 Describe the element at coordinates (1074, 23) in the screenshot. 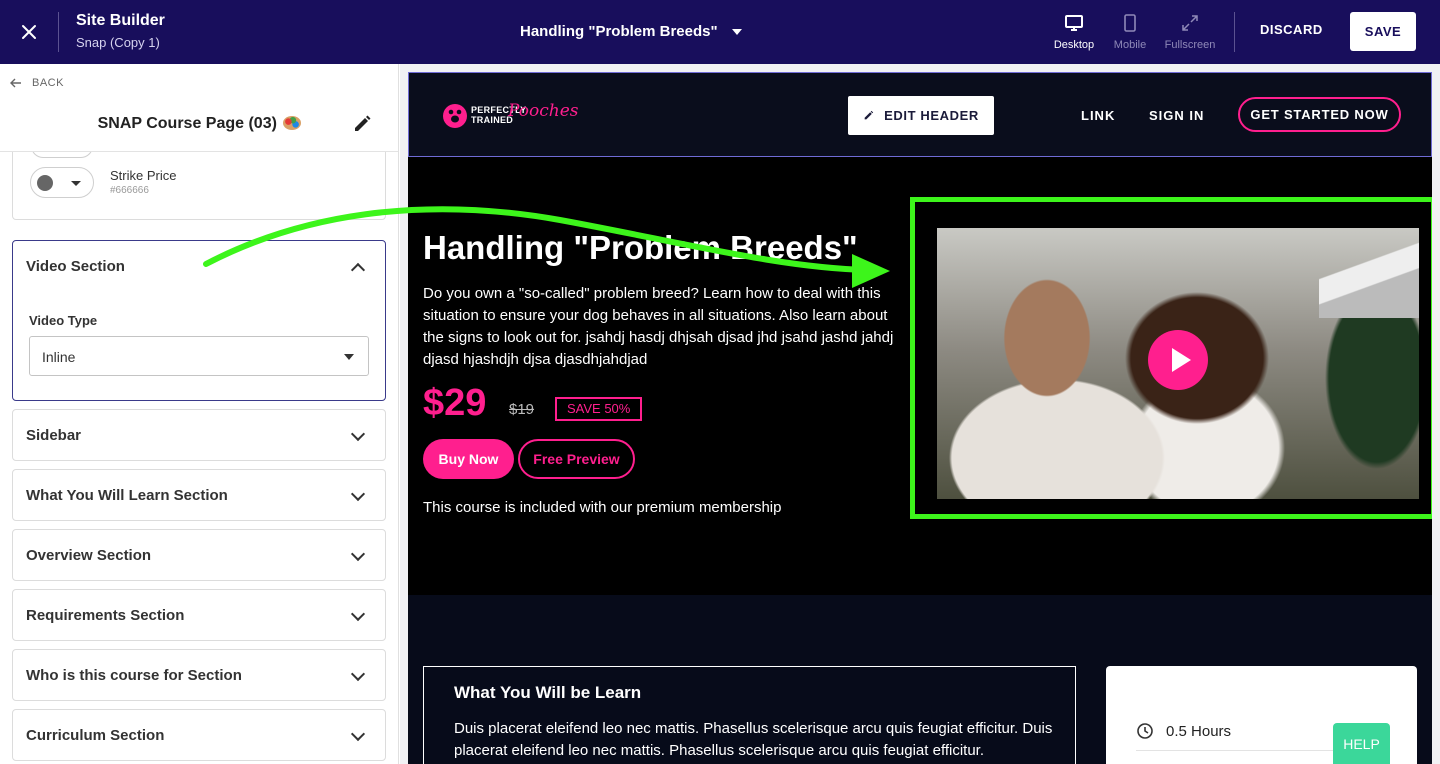

I see `desktop-icon` at that location.